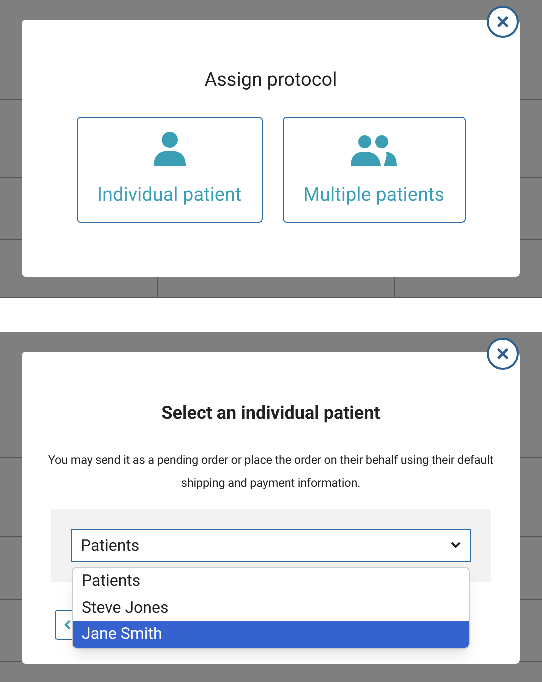  Describe the element at coordinates (170, 149) in the screenshot. I see `person-icon` at that location.